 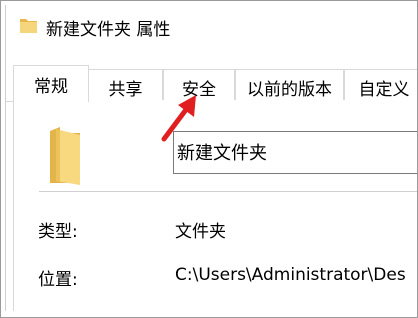 What do you see at coordinates (211, 26) in the screenshot?
I see `title-bar: 新建文件夹 属性` at bounding box center [211, 26].